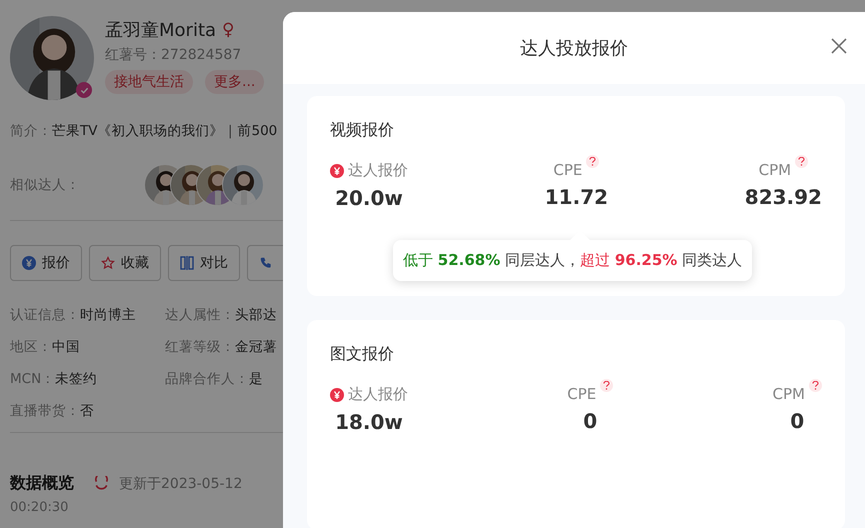  I want to click on card-title: 视频报价, so click(362, 130).